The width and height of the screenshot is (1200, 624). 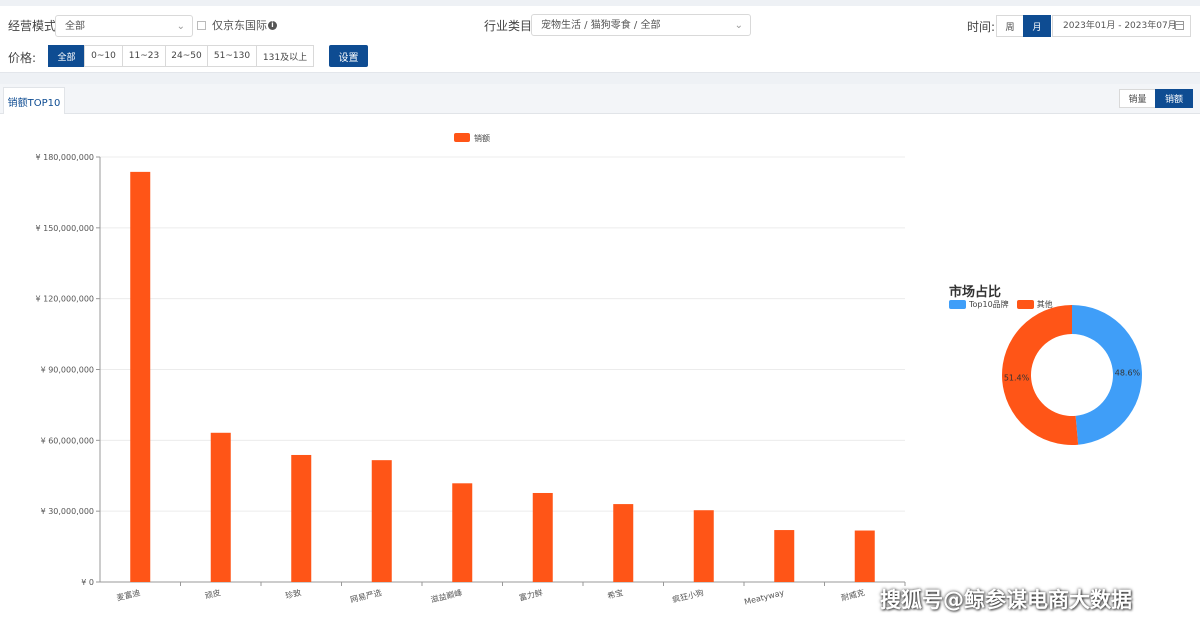 What do you see at coordinates (87, 582) in the screenshot?
I see `y-tick-label: ¥ 0` at bounding box center [87, 582].